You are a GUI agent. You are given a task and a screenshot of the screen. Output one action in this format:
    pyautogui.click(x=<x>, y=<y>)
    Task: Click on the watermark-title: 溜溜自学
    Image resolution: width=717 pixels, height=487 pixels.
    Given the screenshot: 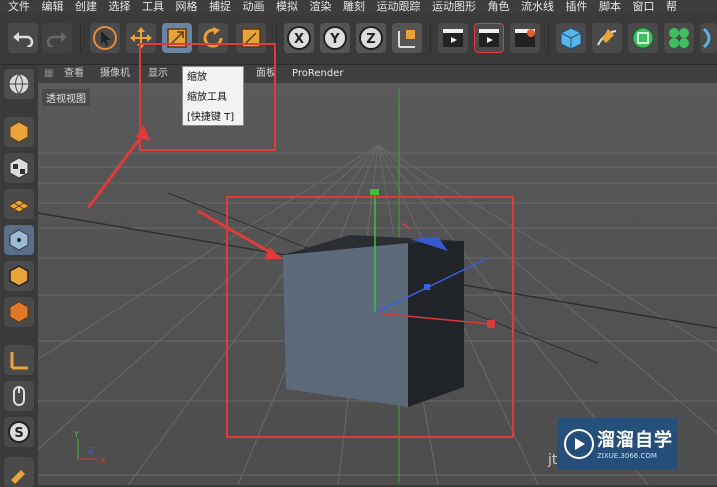 What is the action you would take?
    pyautogui.click(x=635, y=440)
    